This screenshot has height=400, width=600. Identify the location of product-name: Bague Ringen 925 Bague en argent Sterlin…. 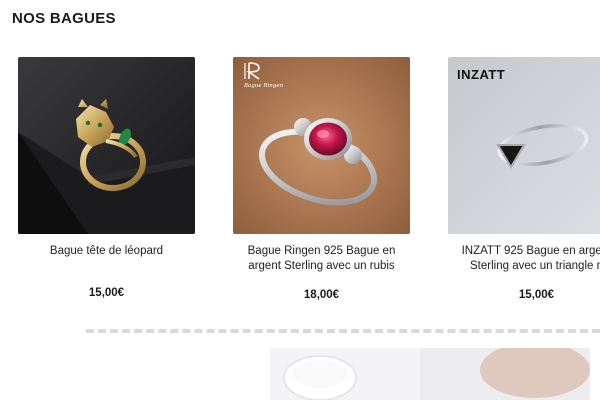
(321, 259).